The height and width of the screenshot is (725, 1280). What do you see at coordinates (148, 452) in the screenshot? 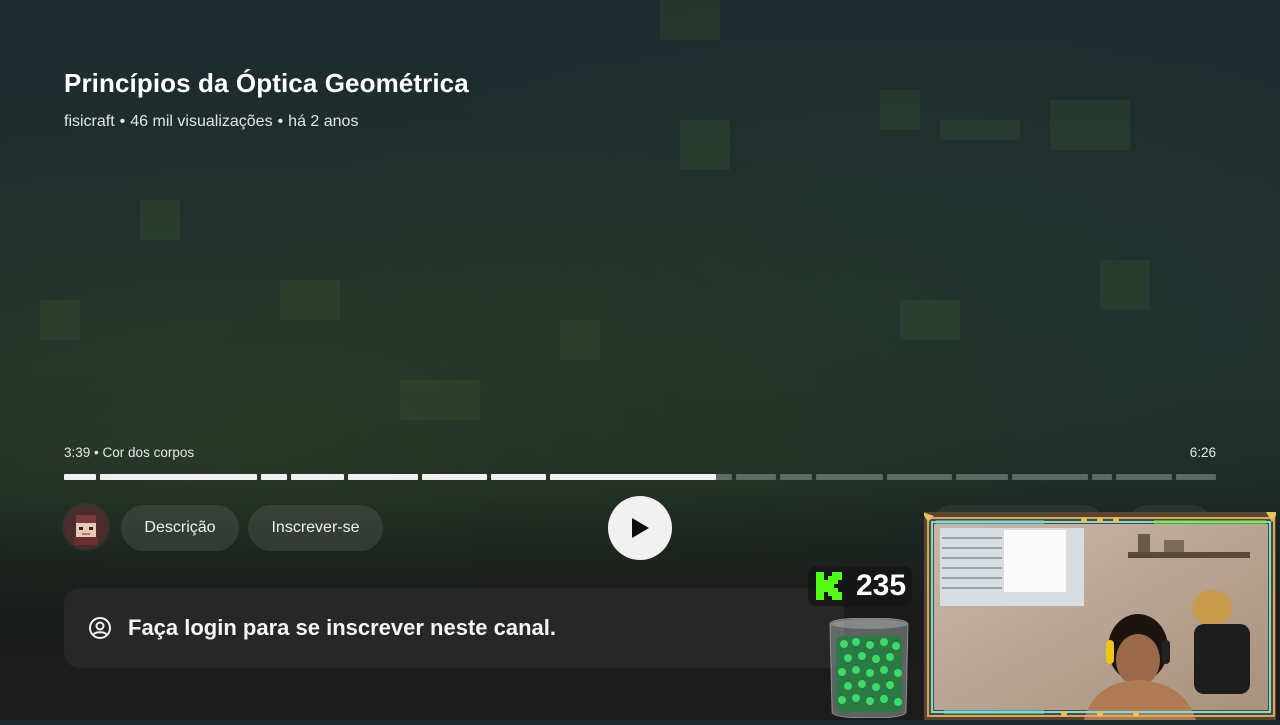
I see `chapter-title: Cor dos corpos` at bounding box center [148, 452].